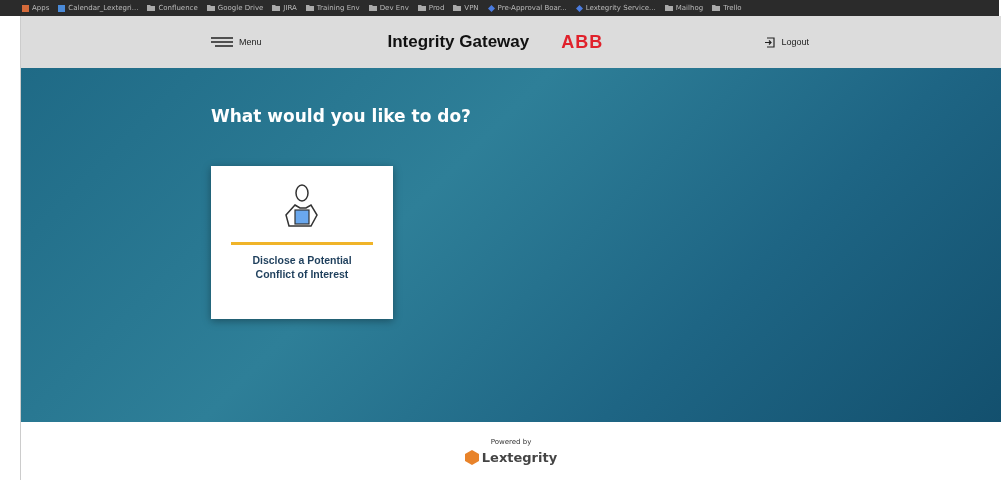 This screenshot has height=480, width=1005. I want to click on menu-icon, so click(222, 42).